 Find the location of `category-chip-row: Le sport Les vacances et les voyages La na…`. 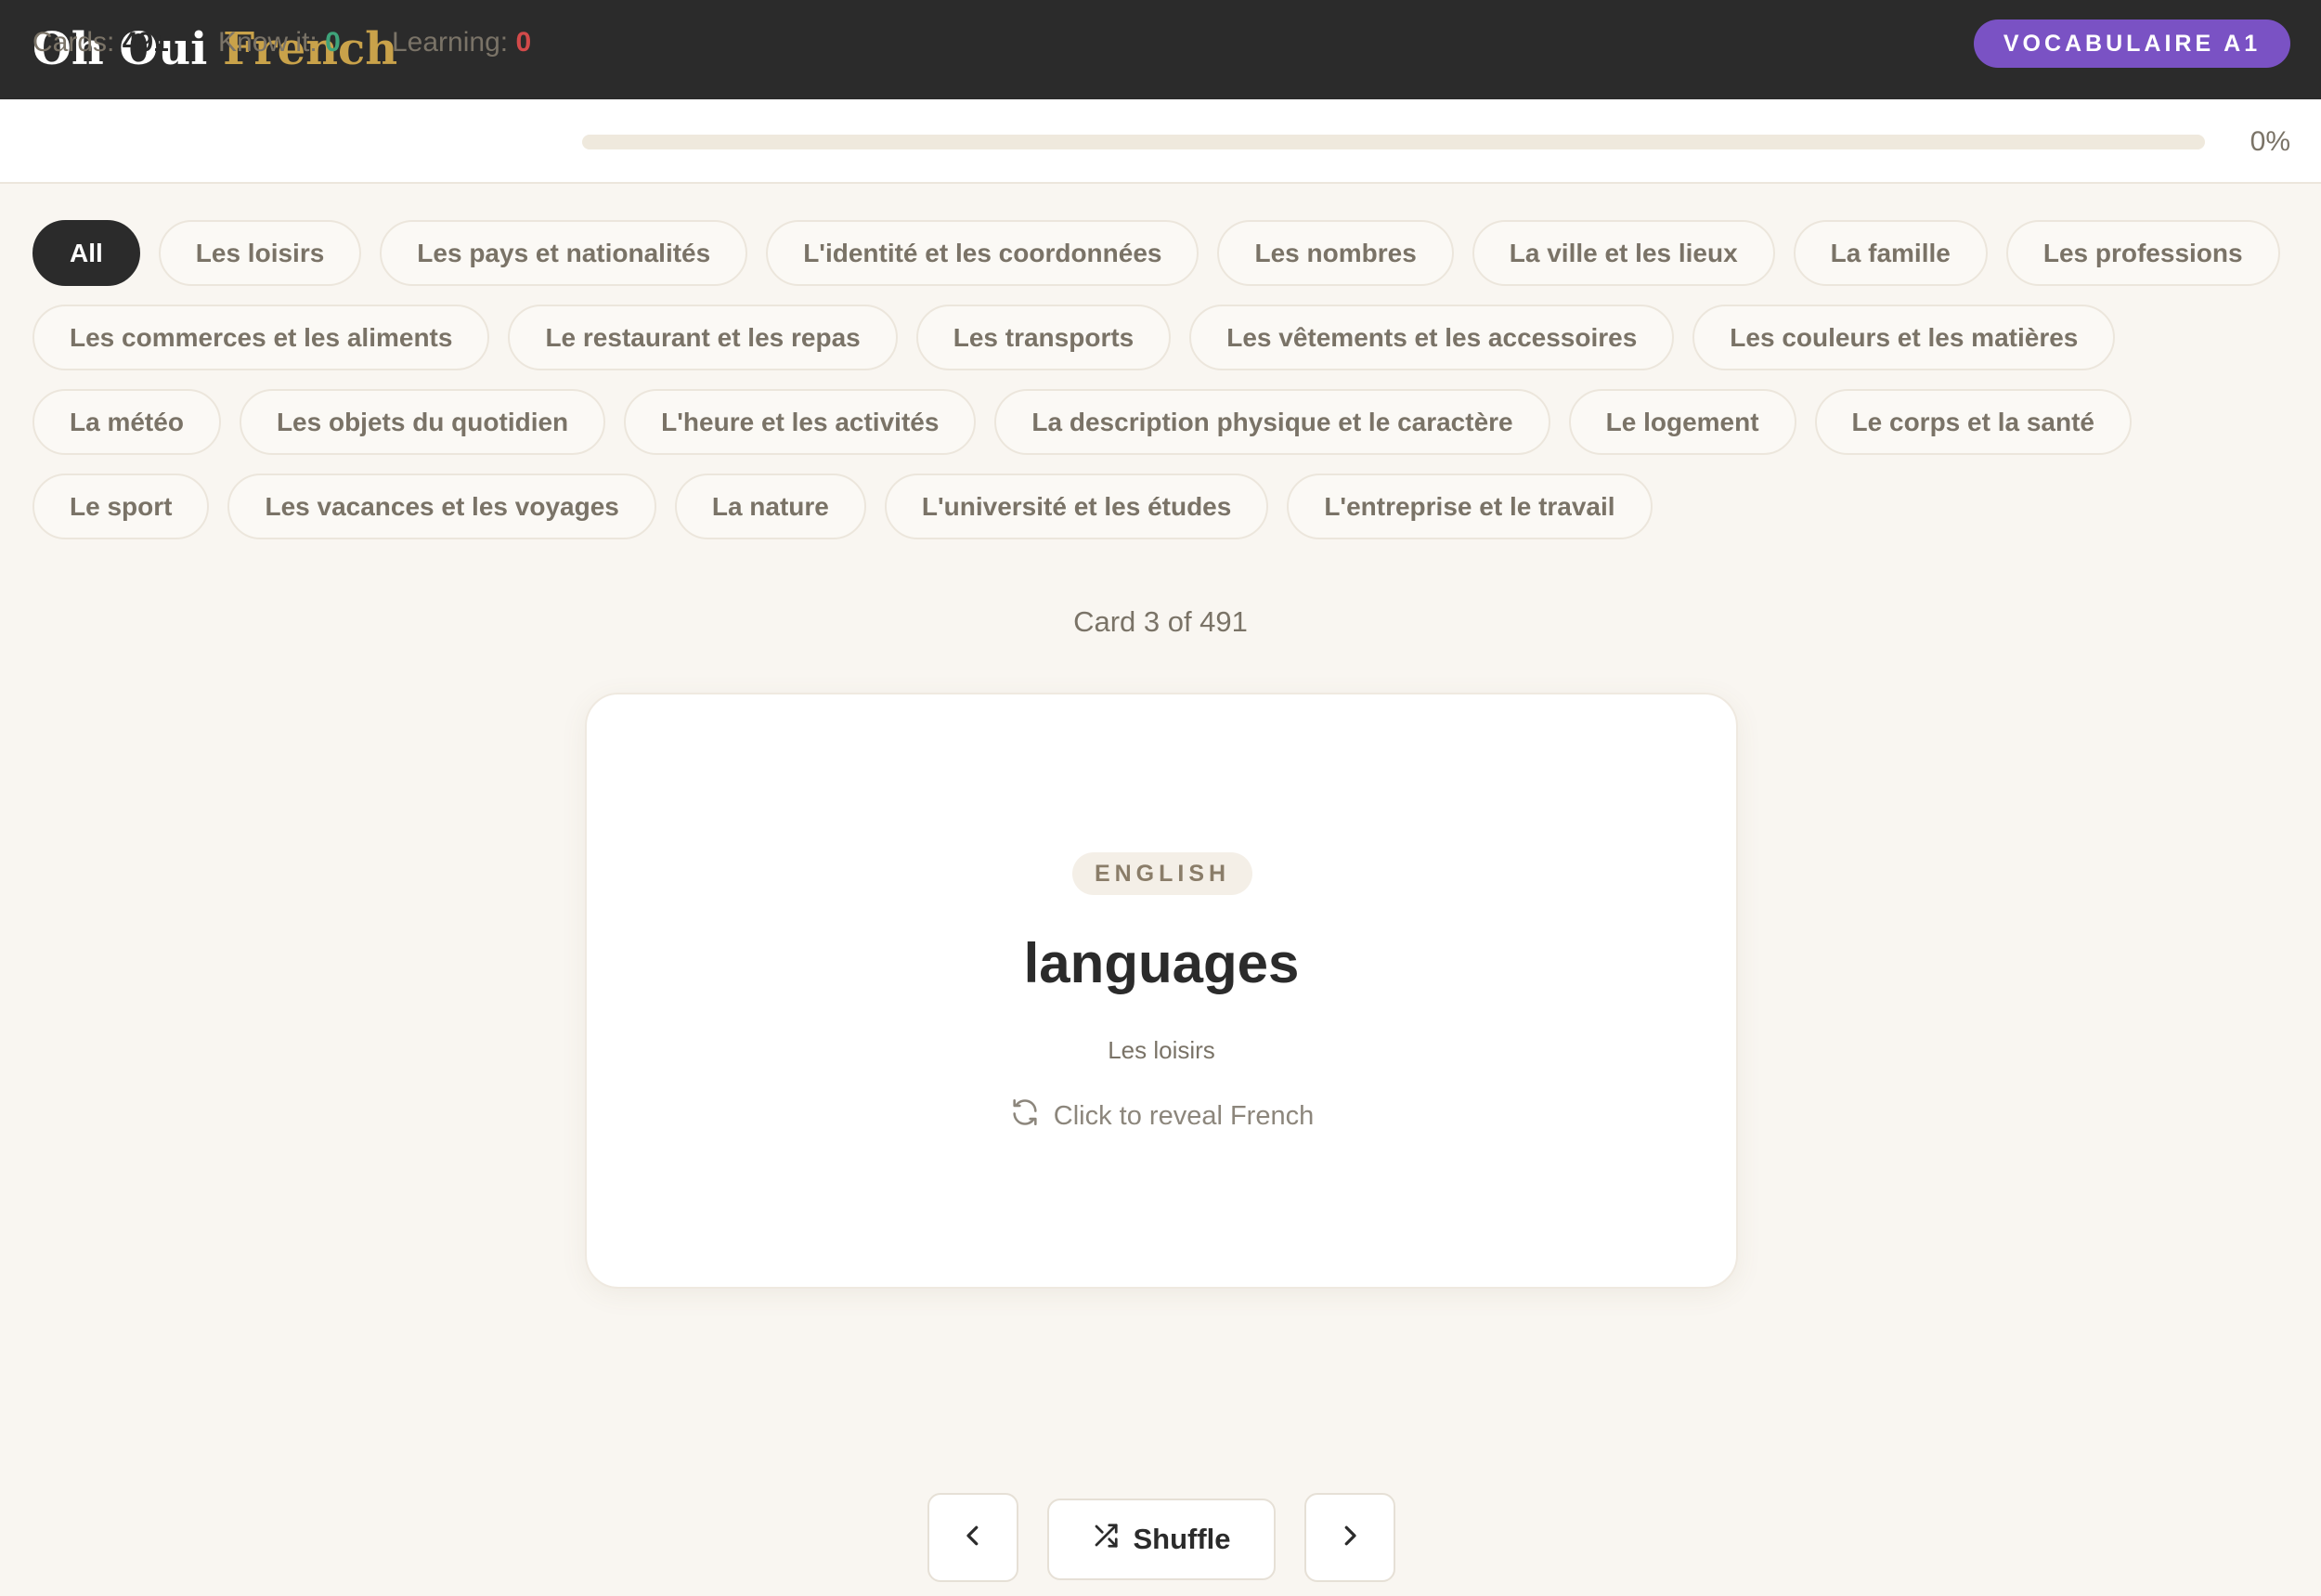

category-chip-row: Le sport Les vacances et les voyages La na… is located at coordinates (1165, 507).